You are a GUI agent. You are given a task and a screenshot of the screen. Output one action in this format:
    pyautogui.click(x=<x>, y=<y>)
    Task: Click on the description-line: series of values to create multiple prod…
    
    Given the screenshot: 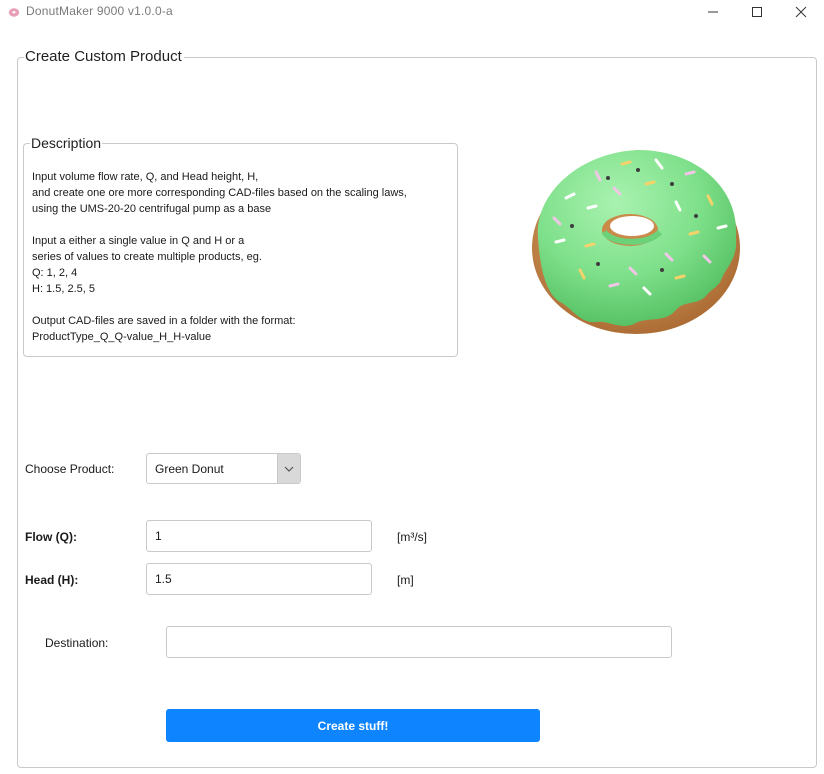 What is the action you would take?
    pyautogui.click(x=147, y=257)
    